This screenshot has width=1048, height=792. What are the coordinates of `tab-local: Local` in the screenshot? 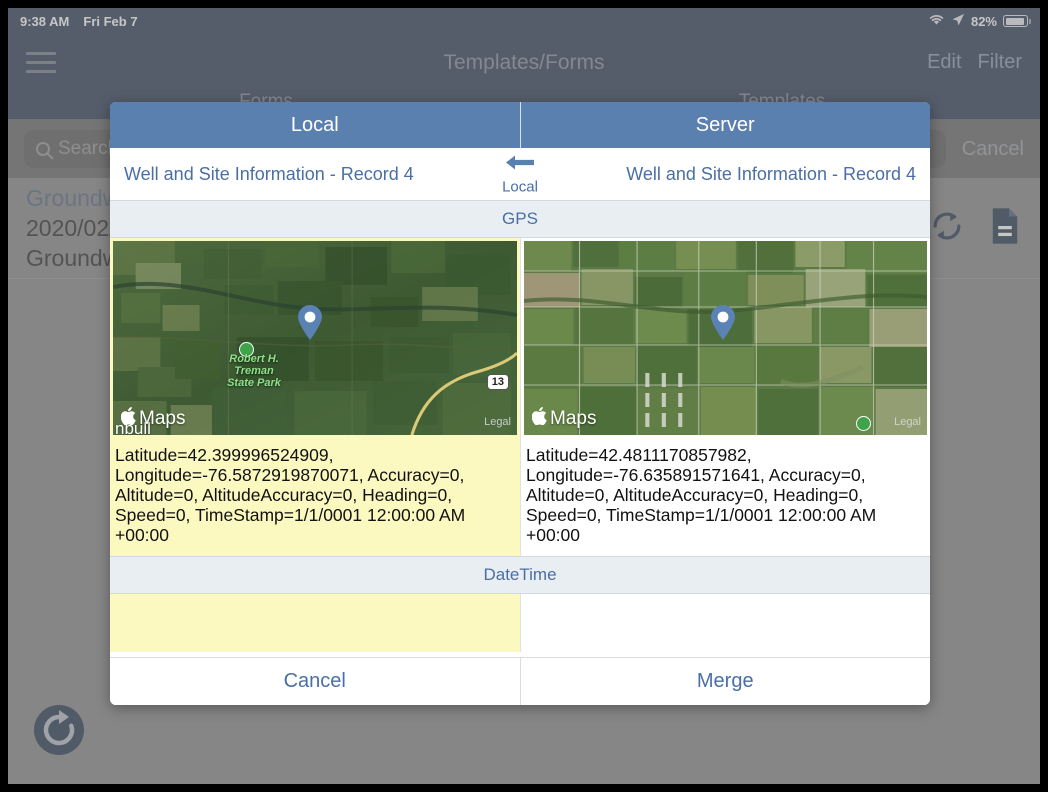 It's located at (315, 125).